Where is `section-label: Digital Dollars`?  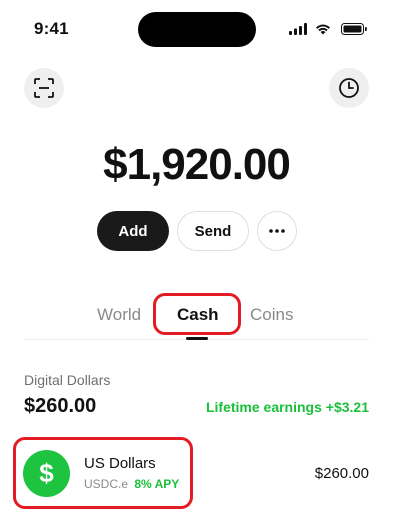 section-label: Digital Dollars is located at coordinates (67, 380).